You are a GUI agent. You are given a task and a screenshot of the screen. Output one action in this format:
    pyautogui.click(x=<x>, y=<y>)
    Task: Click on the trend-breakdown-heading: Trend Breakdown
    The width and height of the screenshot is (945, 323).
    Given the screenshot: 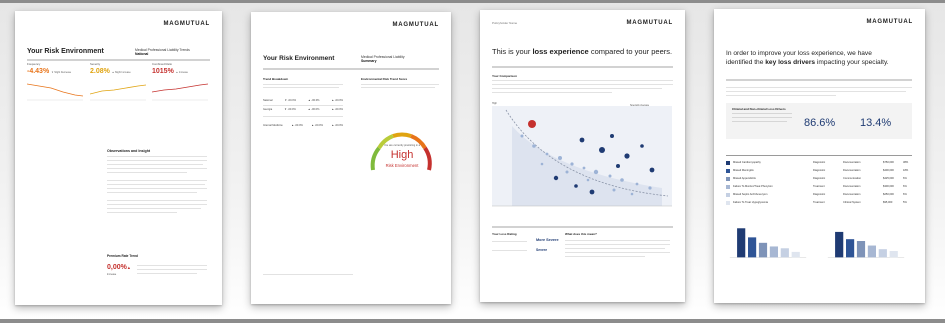 What is the action you would take?
    pyautogui.click(x=276, y=79)
    